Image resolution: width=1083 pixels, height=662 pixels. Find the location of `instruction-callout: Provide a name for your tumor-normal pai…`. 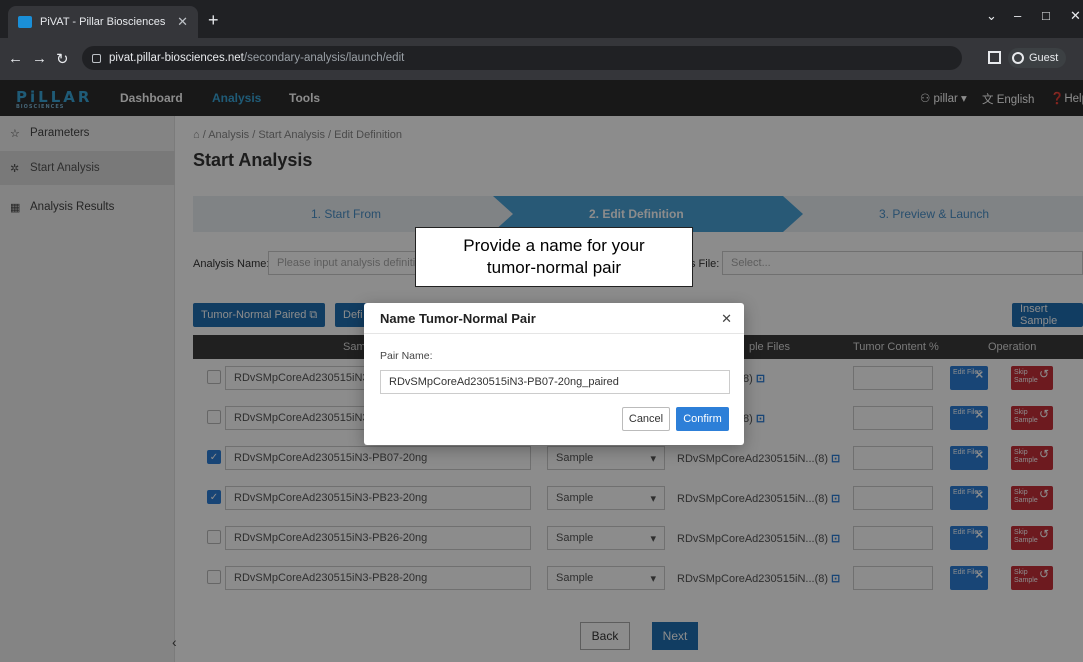

instruction-callout: Provide a name for your tumor-normal pai… is located at coordinates (554, 257).